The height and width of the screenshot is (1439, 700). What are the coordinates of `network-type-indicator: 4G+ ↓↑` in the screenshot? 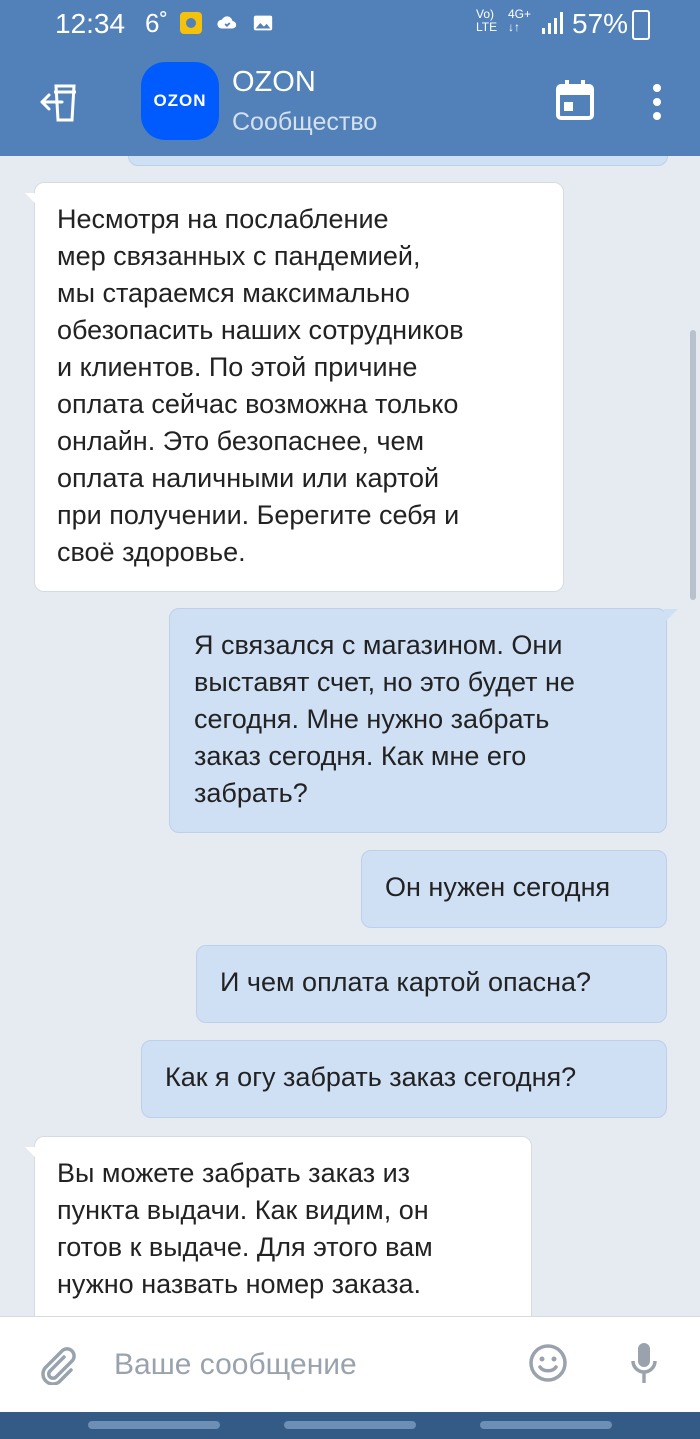 It's located at (519, 21).